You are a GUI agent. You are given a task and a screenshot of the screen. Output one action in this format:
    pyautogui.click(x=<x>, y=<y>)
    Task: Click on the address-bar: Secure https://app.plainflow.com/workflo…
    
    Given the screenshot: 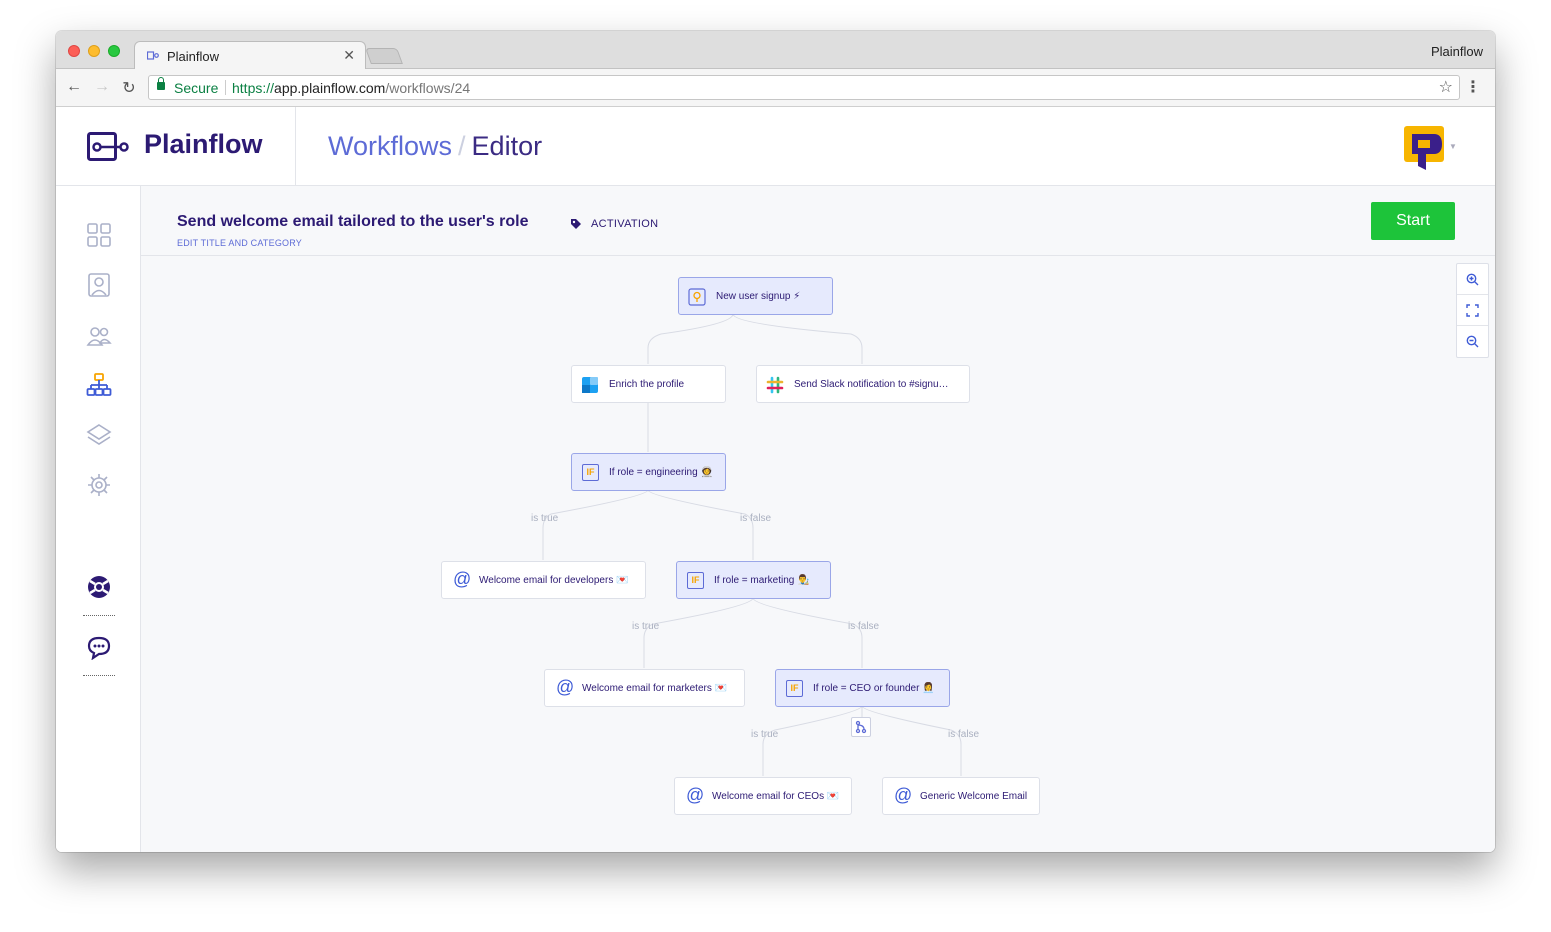 What is the action you would take?
    pyautogui.click(x=804, y=87)
    